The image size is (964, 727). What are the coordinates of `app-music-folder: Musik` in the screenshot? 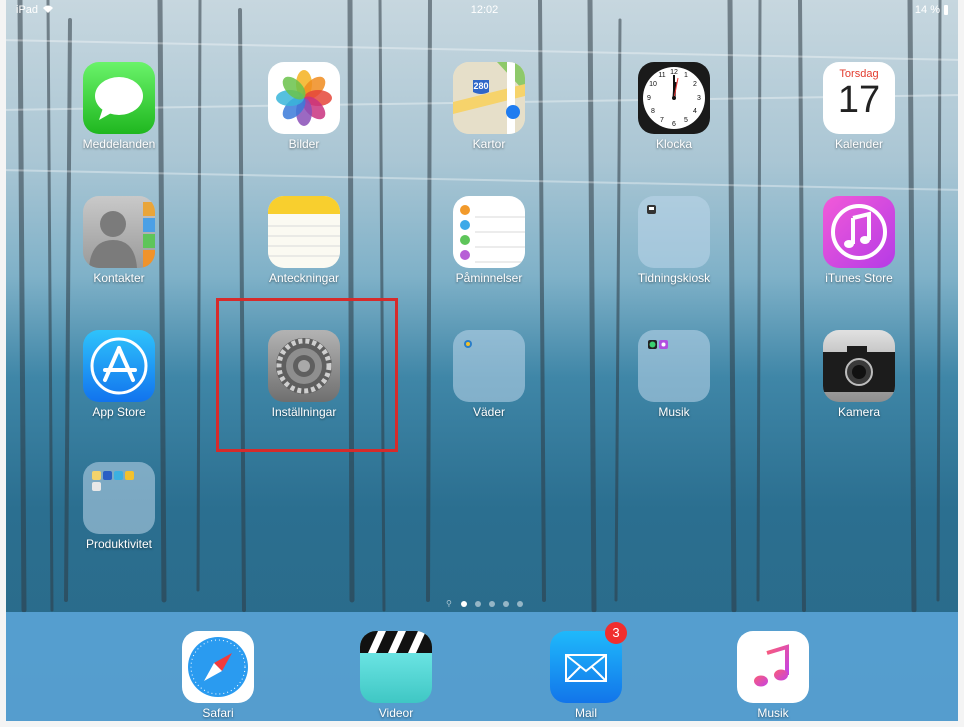 It's located at (674, 385).